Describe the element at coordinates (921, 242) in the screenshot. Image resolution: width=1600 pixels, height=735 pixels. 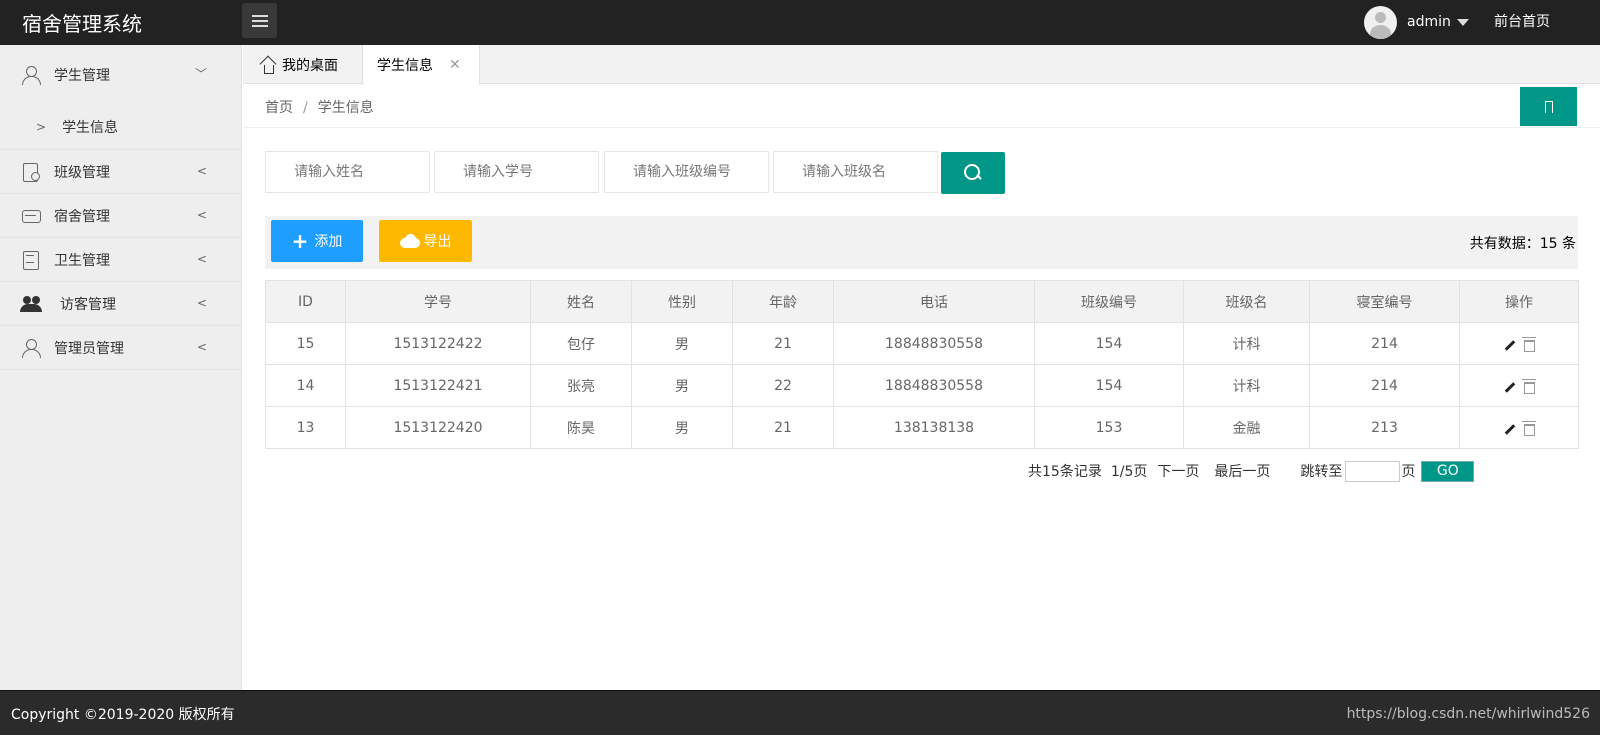
I see `table-toolbar: + 添加 导出 共有数据：15 条` at that location.